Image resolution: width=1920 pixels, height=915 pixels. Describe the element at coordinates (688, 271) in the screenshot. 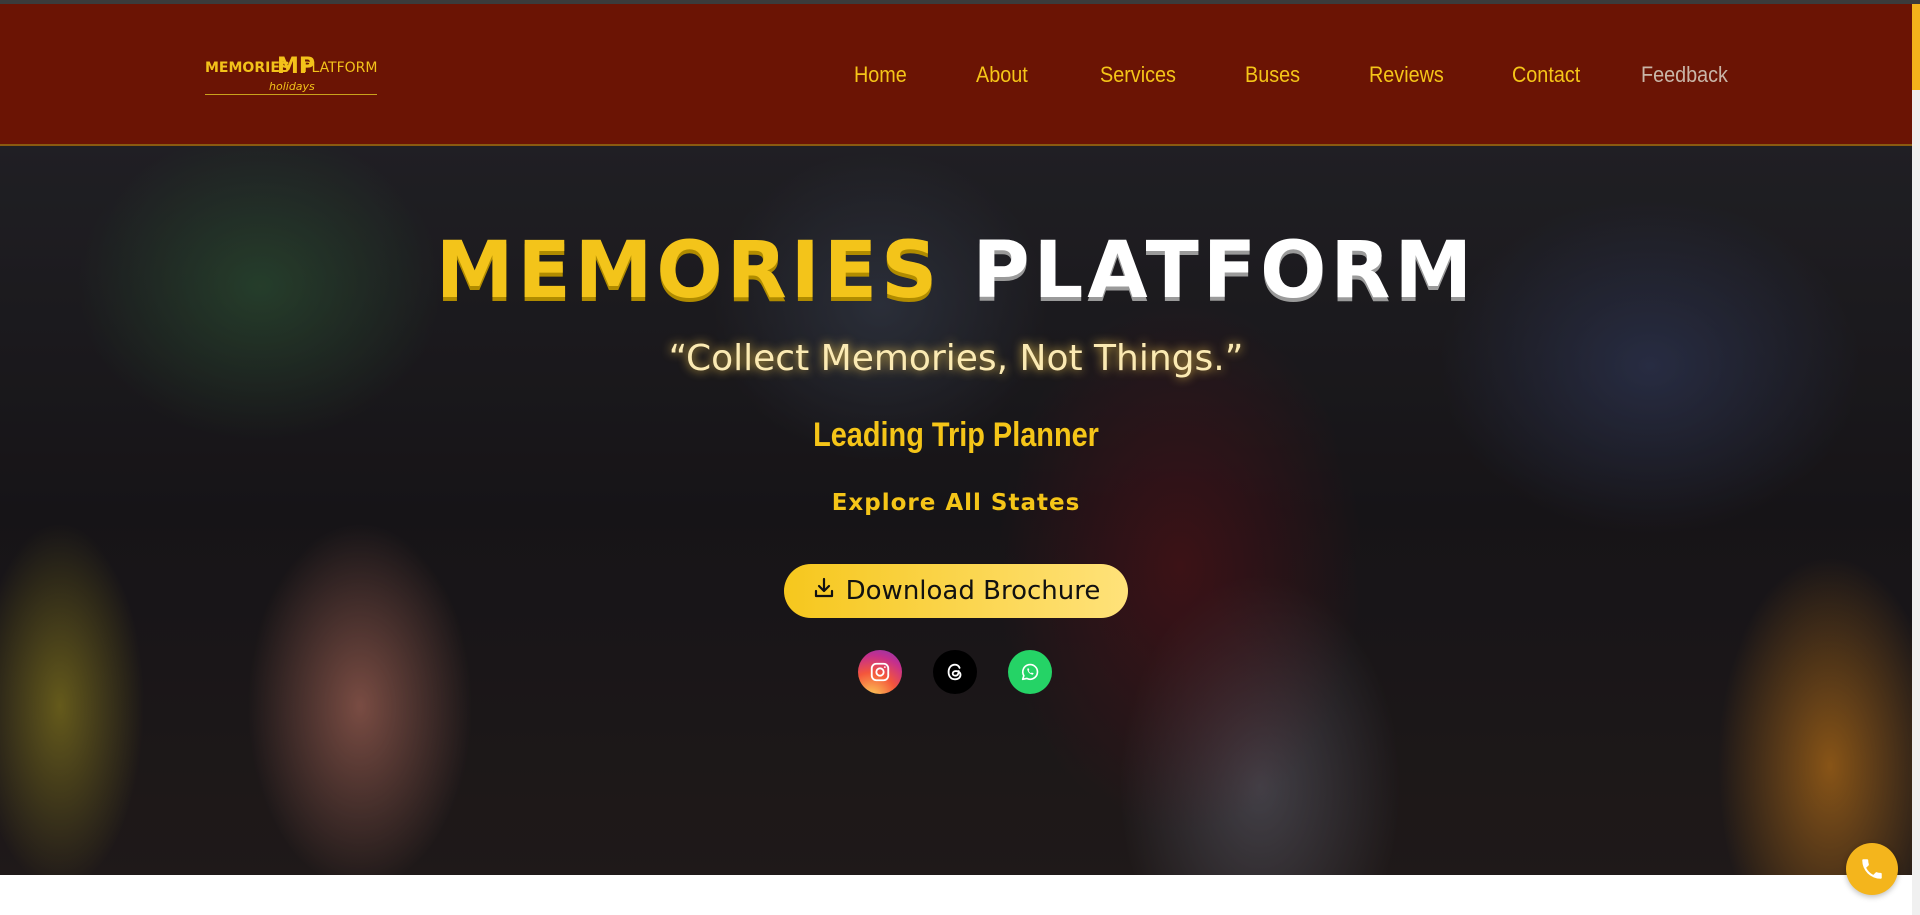

I see `hero-title-word1: MEMORIES` at that location.